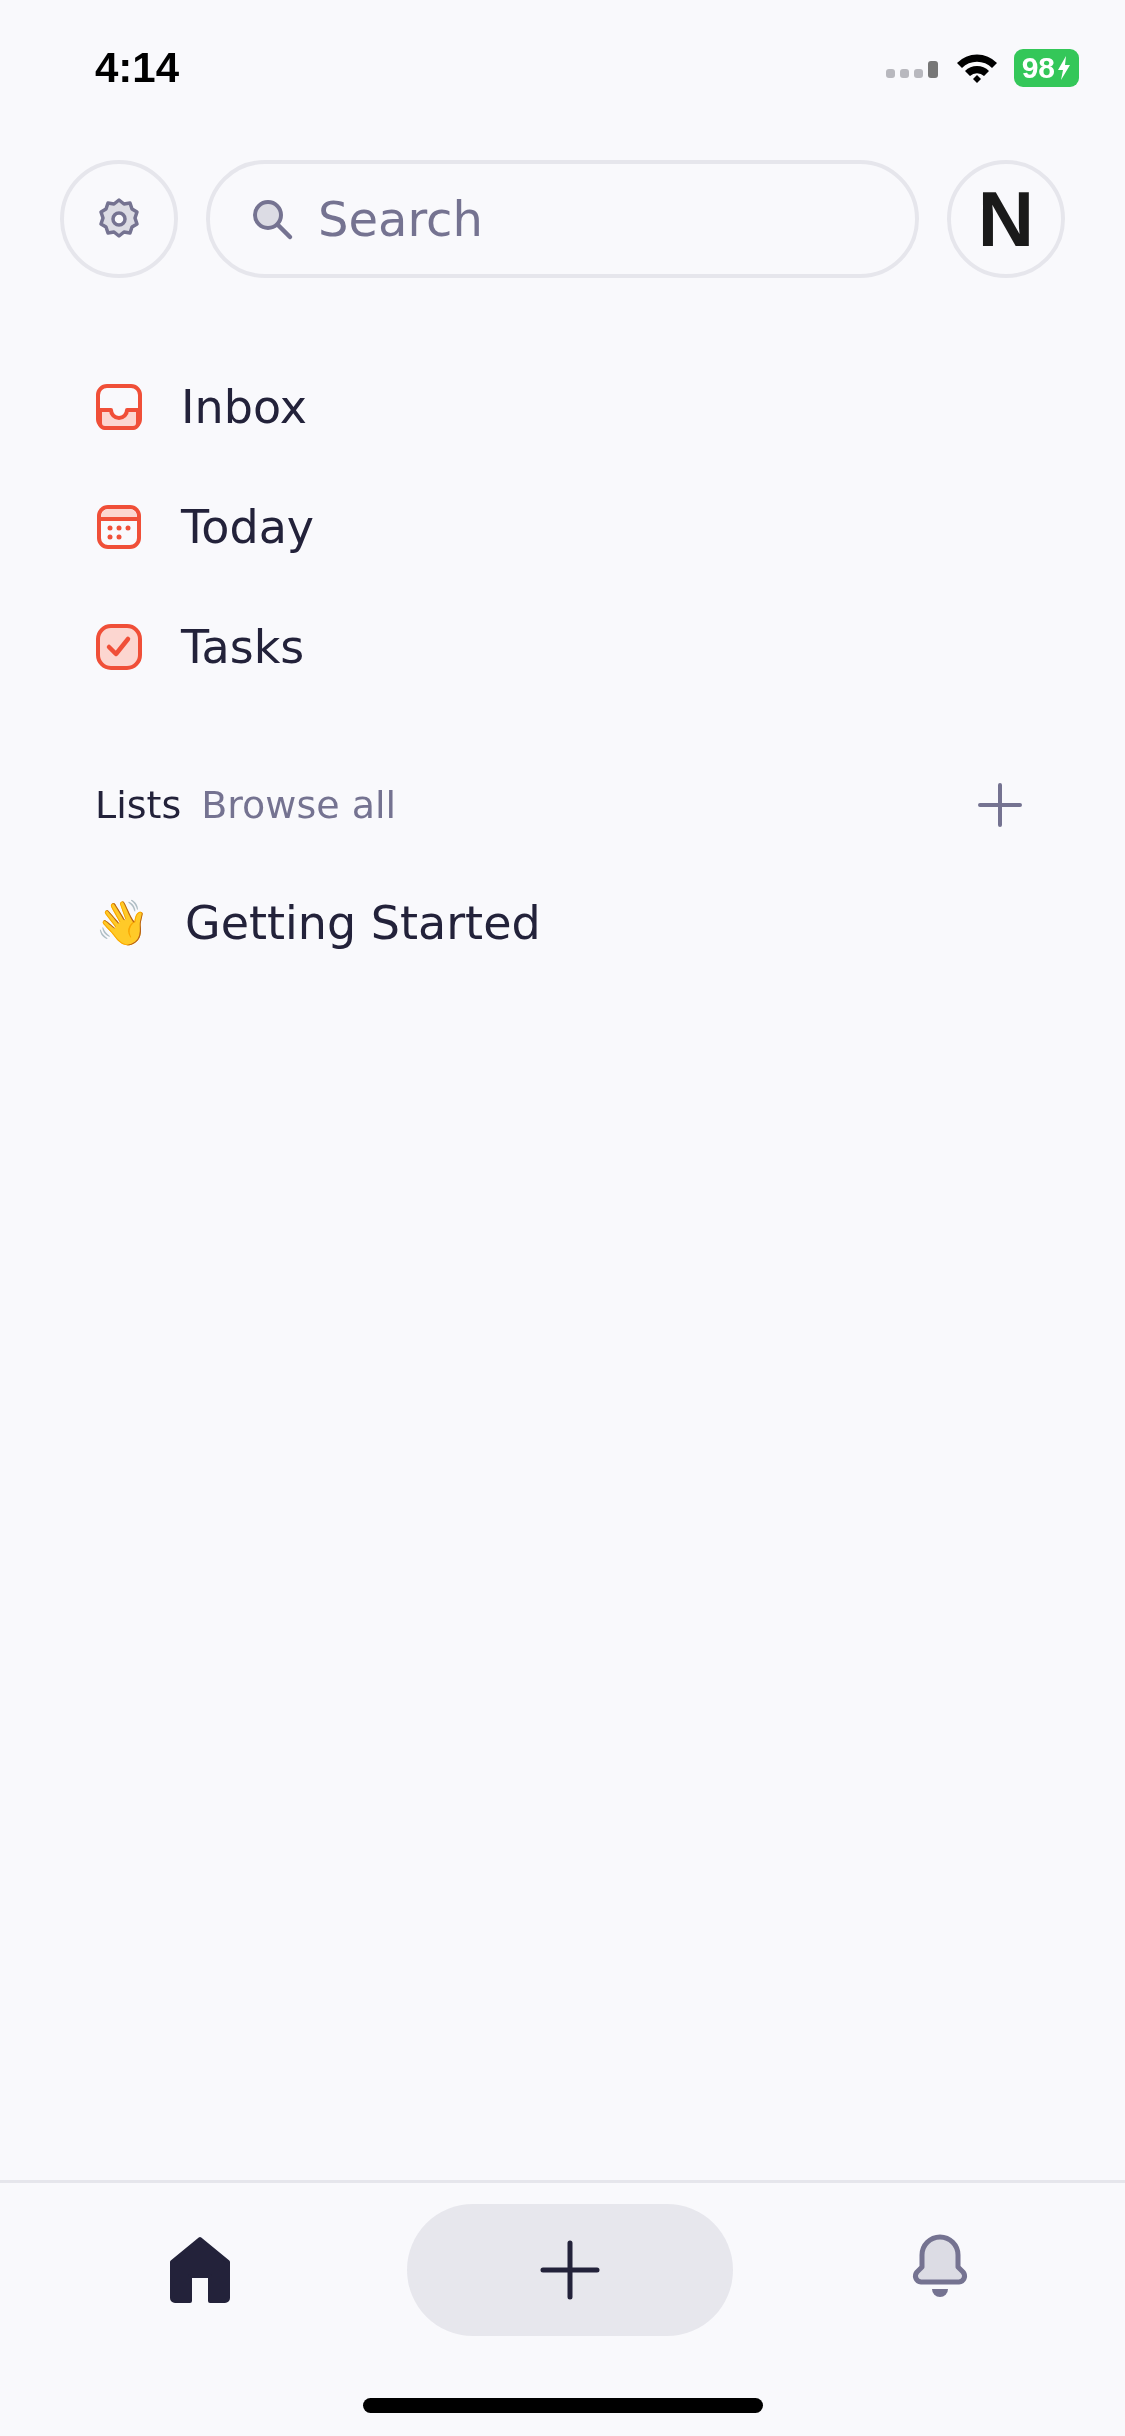  What do you see at coordinates (248, 527) in the screenshot?
I see `nav-item: Today` at bounding box center [248, 527].